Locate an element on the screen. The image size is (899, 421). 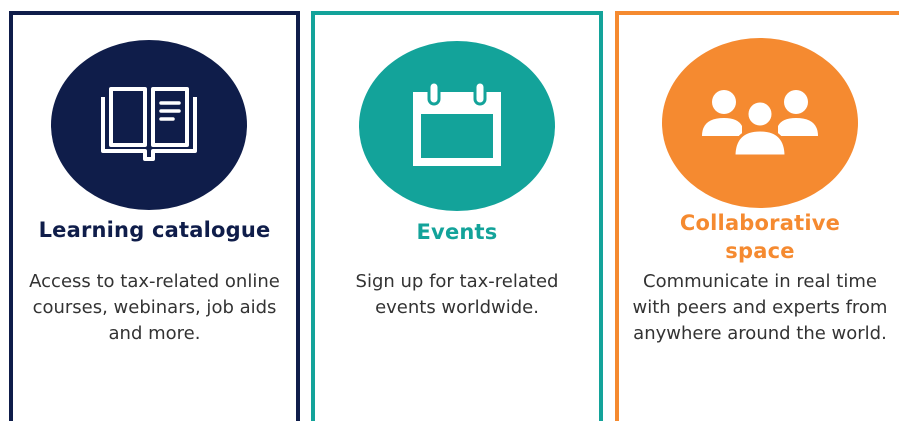
collaborative-space-badge is located at coordinates (760, 123).